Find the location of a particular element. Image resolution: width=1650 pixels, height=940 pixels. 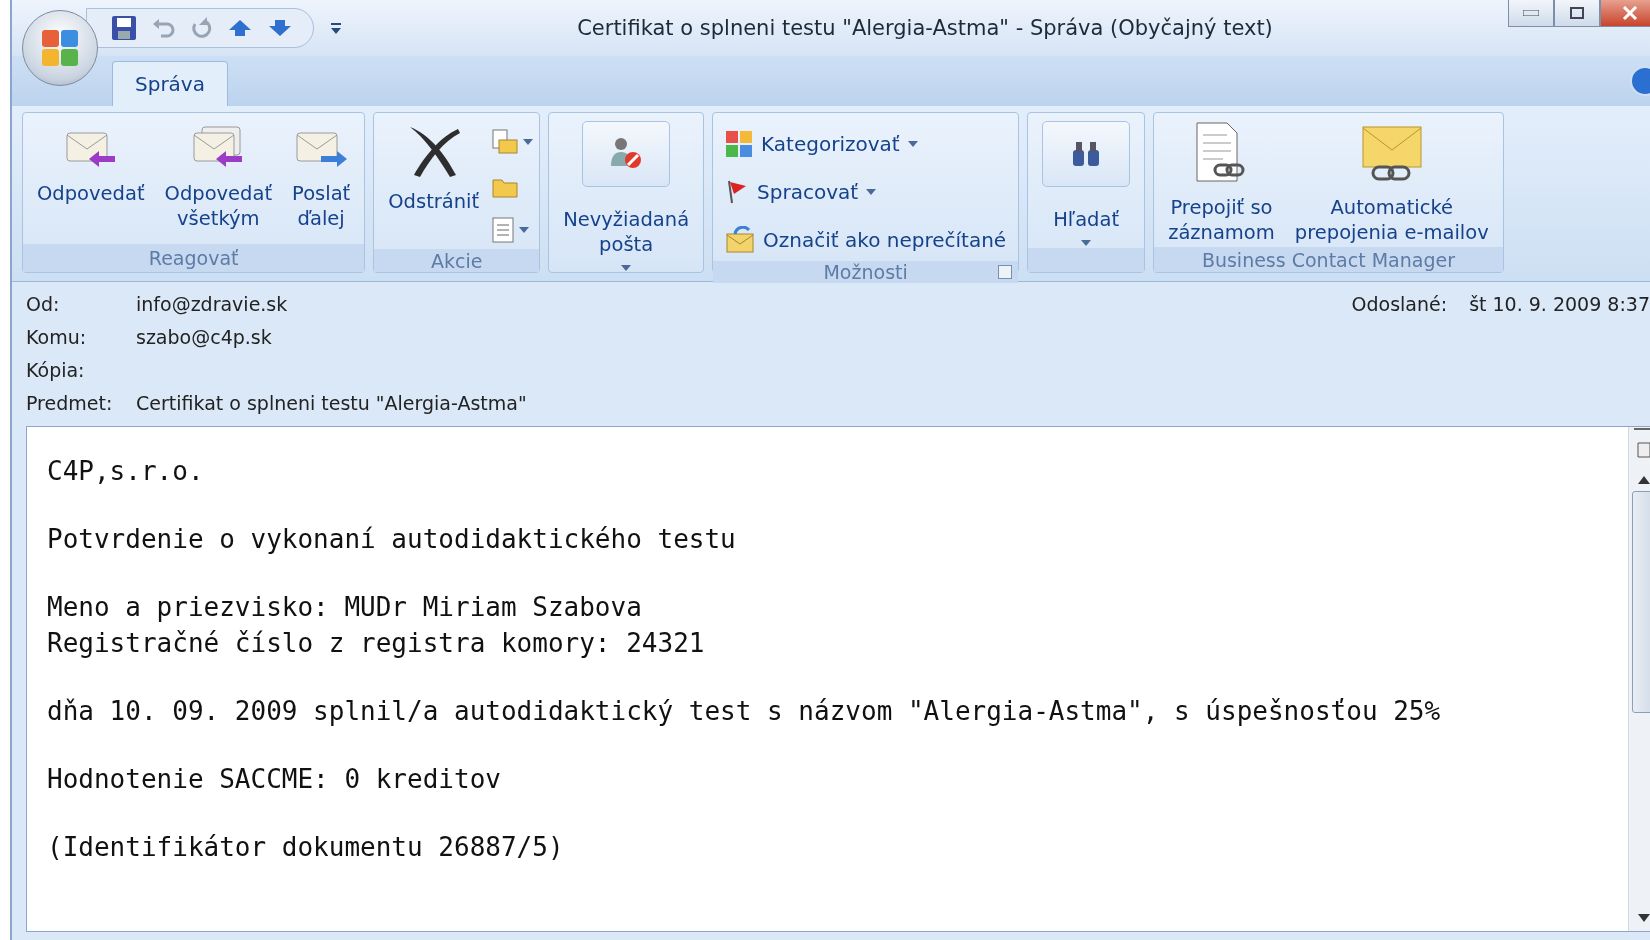

ribbon-button: Spracovať is located at coordinates (866, 192).